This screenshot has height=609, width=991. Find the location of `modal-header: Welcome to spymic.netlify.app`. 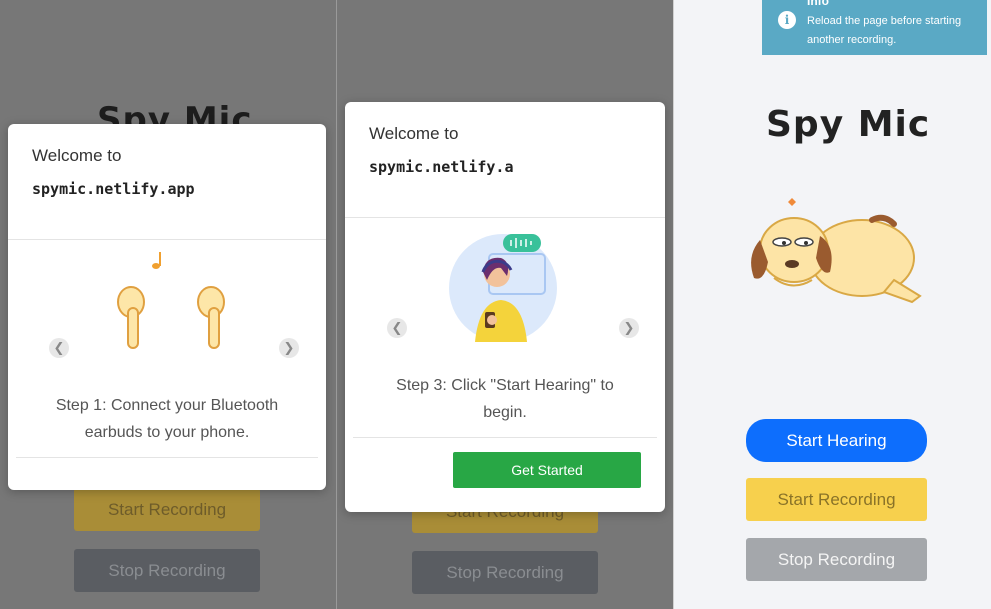

modal-header: Welcome to spymic.netlify.app is located at coordinates (167, 182).